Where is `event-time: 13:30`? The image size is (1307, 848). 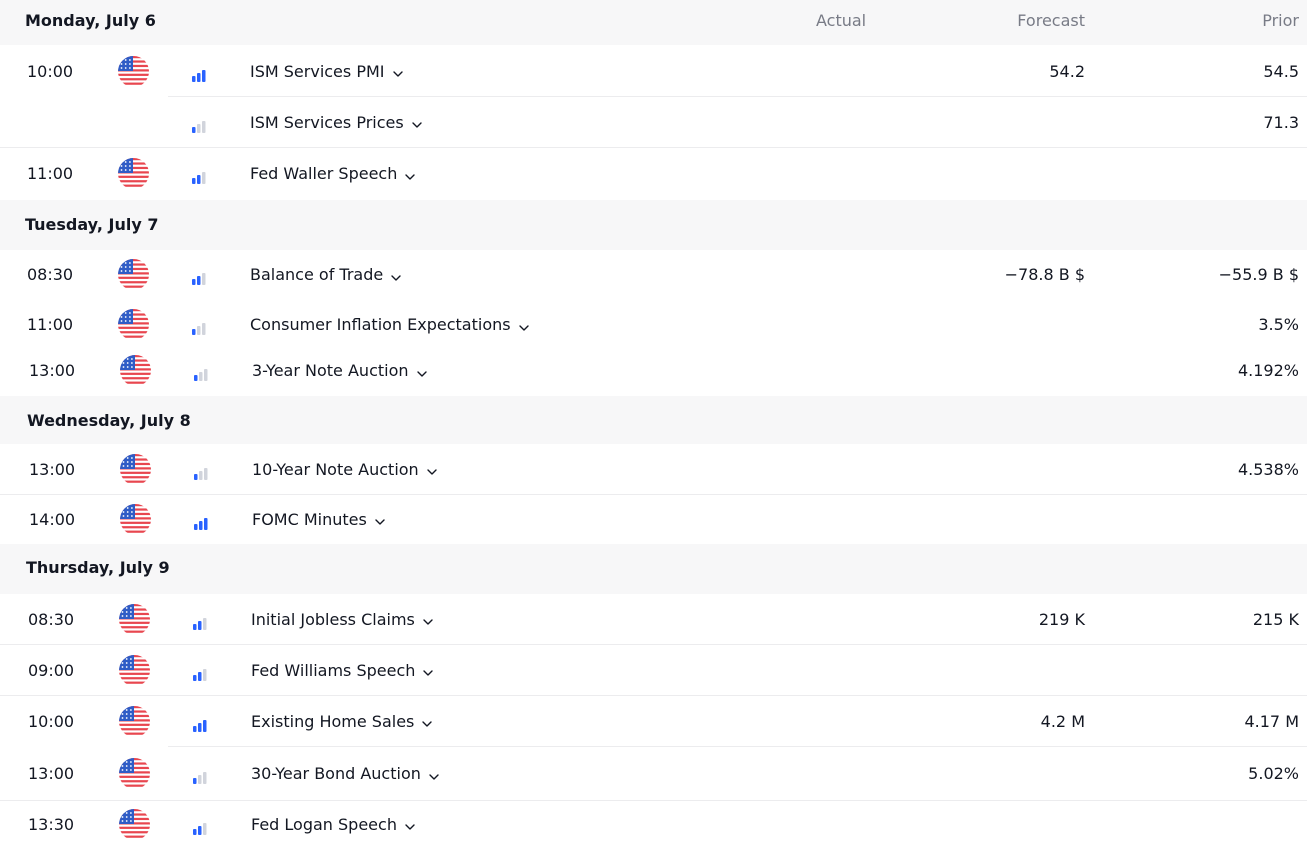
event-time: 13:30 is located at coordinates (51, 824).